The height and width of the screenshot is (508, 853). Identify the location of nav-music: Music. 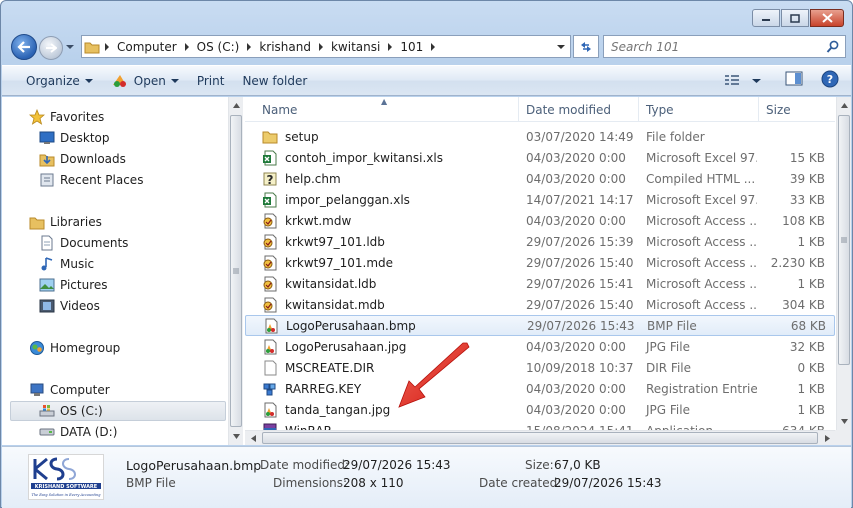
(66, 264).